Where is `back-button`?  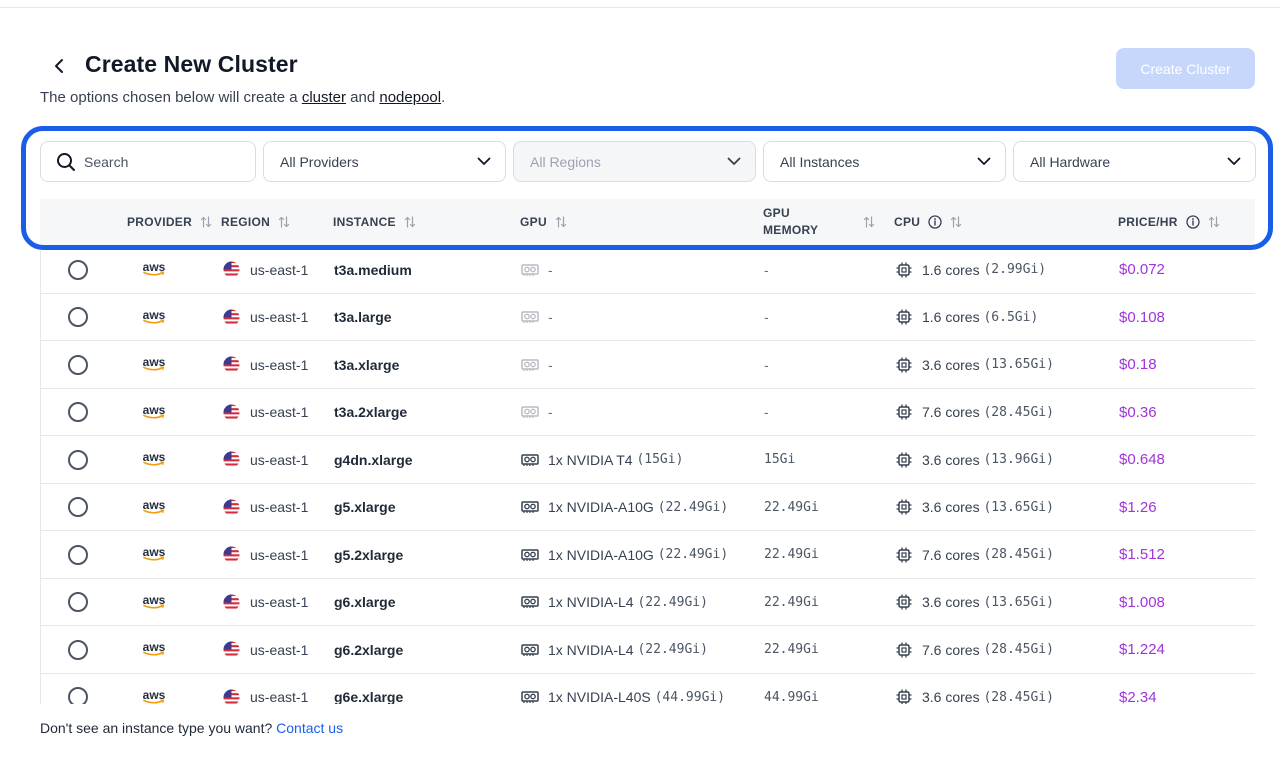 back-button is located at coordinates (59, 66).